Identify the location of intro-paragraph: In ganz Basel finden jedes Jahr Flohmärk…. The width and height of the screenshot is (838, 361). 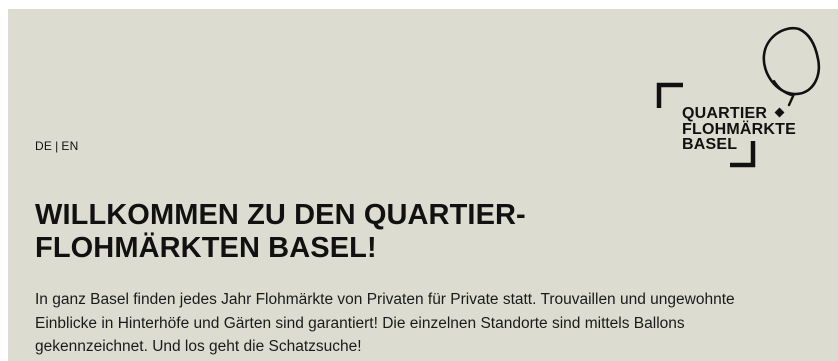
(385, 323).